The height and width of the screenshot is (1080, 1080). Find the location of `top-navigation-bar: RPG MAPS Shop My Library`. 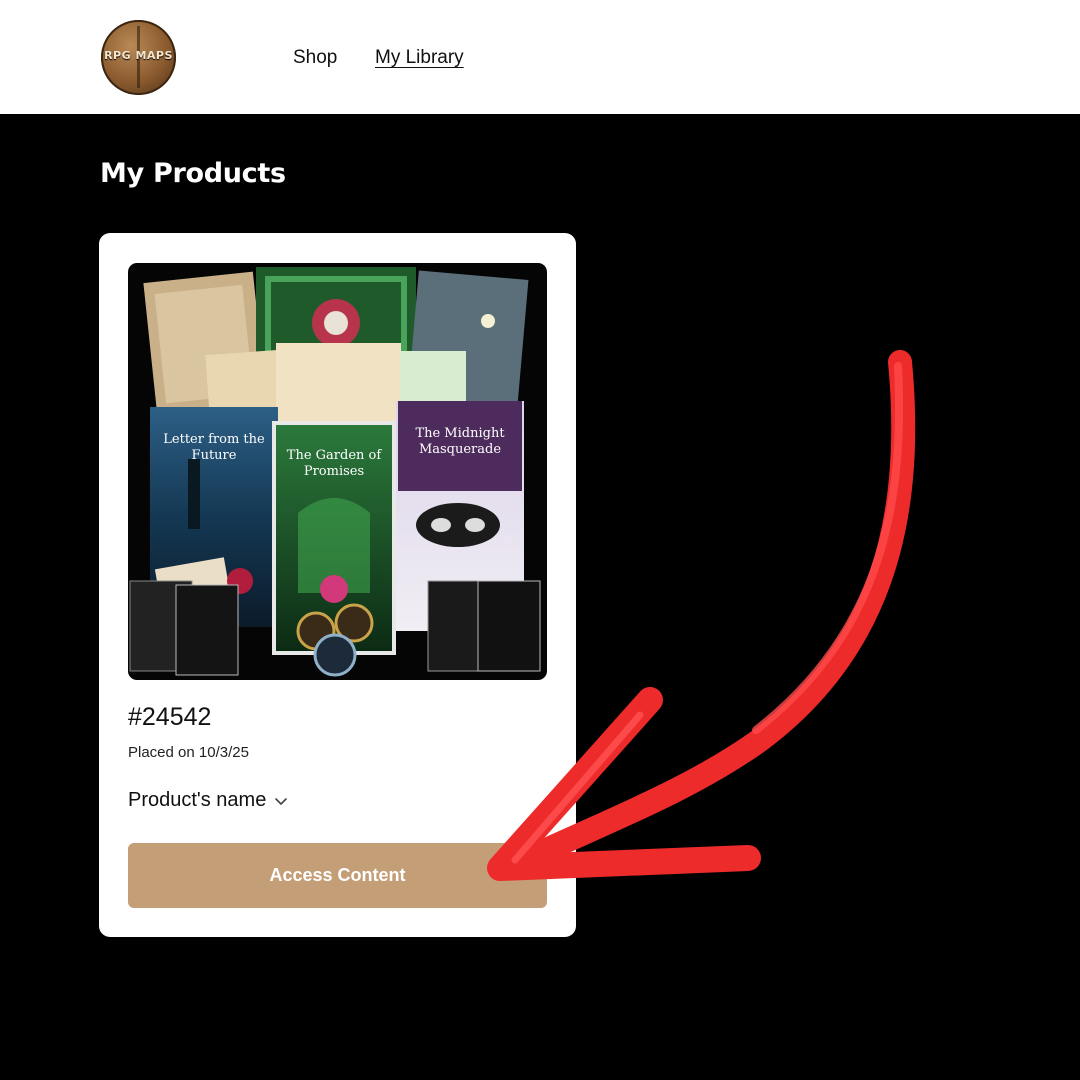

top-navigation-bar: RPG MAPS Shop My Library is located at coordinates (540, 57).